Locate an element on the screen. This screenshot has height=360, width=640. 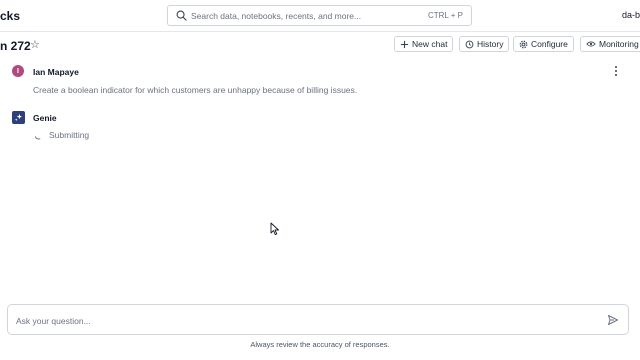
monitoring-label: Monitoring is located at coordinates (619, 44).